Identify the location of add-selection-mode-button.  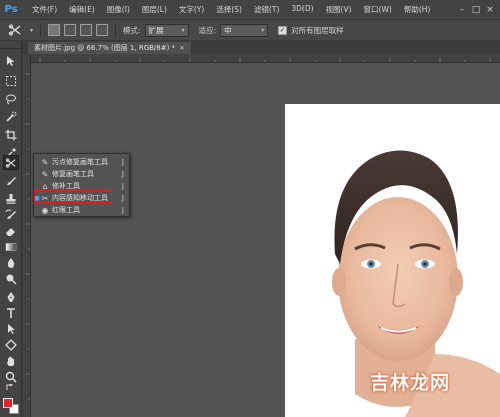
(70, 30).